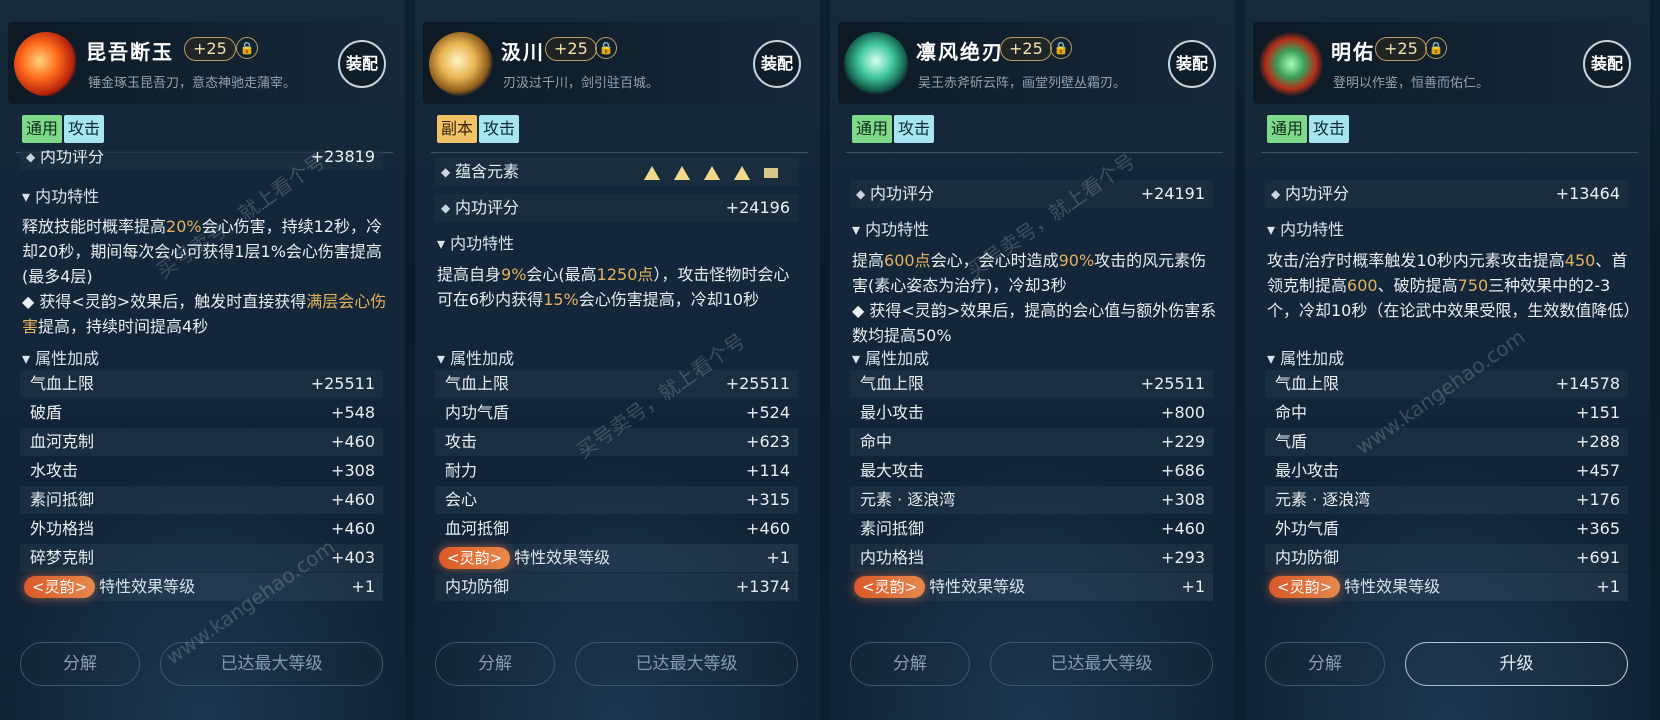  I want to click on attr-name: 气盾, so click(1291, 441).